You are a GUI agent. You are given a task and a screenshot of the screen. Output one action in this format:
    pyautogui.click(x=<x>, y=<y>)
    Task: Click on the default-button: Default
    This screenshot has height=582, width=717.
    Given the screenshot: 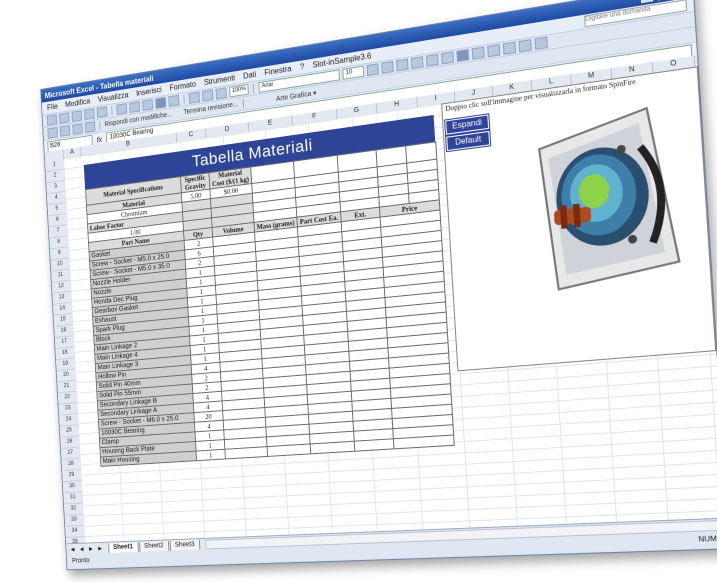 What is the action you would take?
    pyautogui.click(x=468, y=141)
    